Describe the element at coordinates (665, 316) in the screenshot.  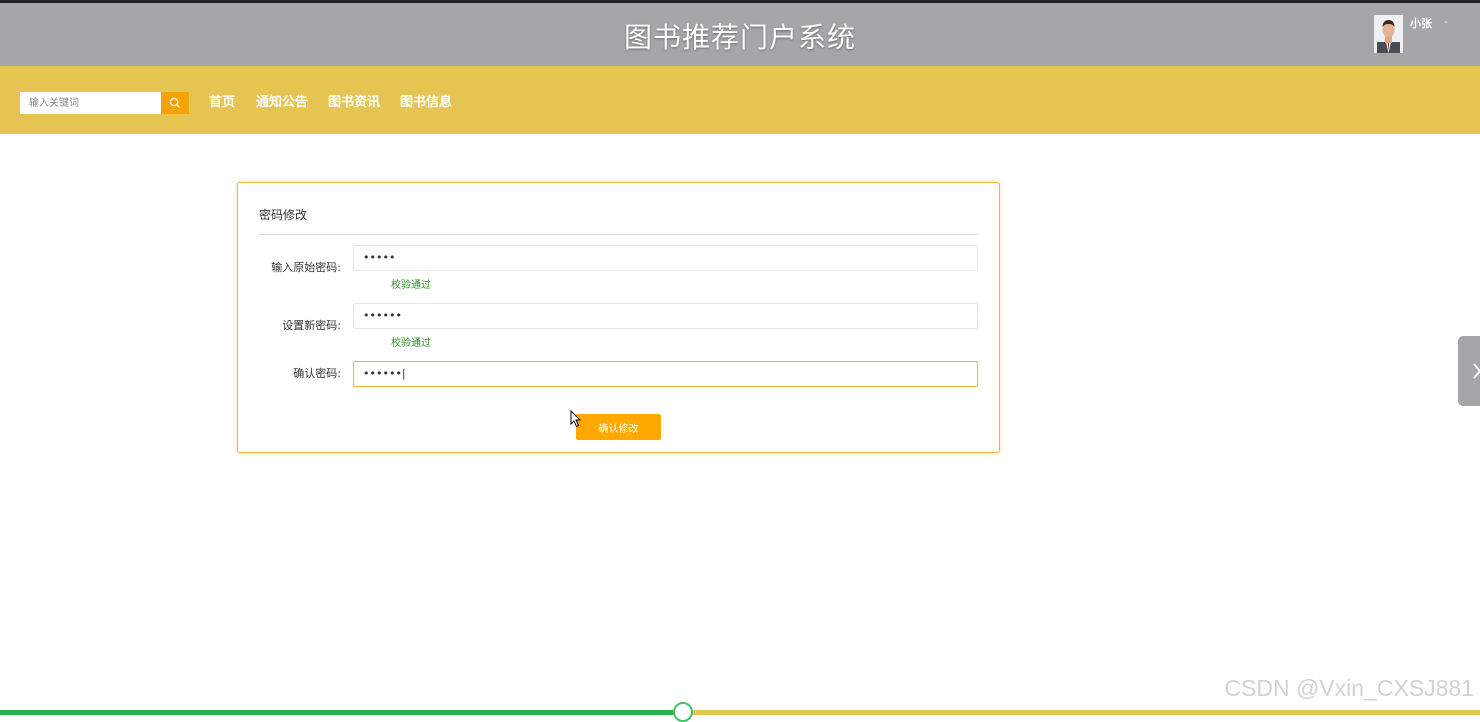
I see `new-password-field: ••••••` at that location.